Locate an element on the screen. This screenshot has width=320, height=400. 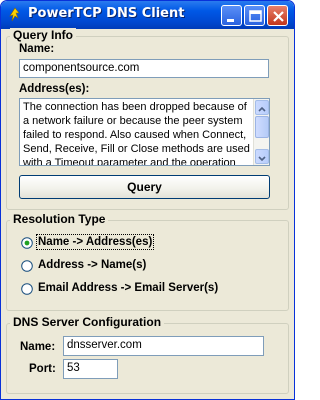
maximize-icon is located at coordinates (255, 16).